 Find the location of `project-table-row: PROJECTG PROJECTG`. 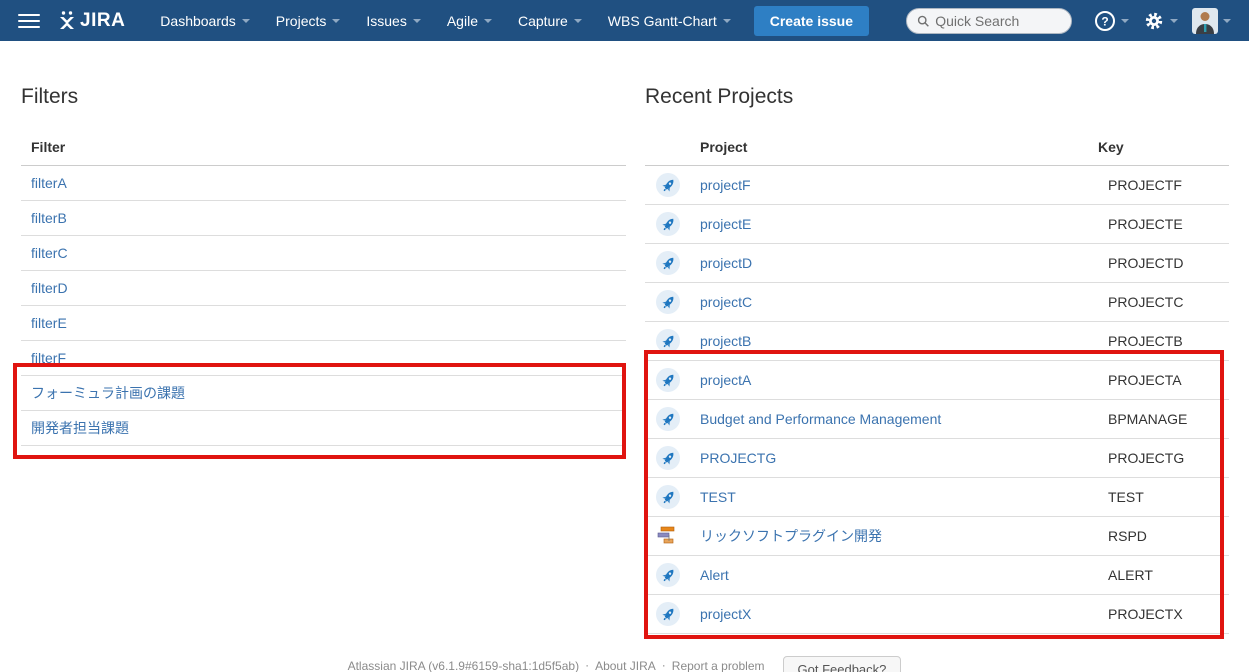

project-table-row: PROJECTG PROJECTG is located at coordinates (937, 458).